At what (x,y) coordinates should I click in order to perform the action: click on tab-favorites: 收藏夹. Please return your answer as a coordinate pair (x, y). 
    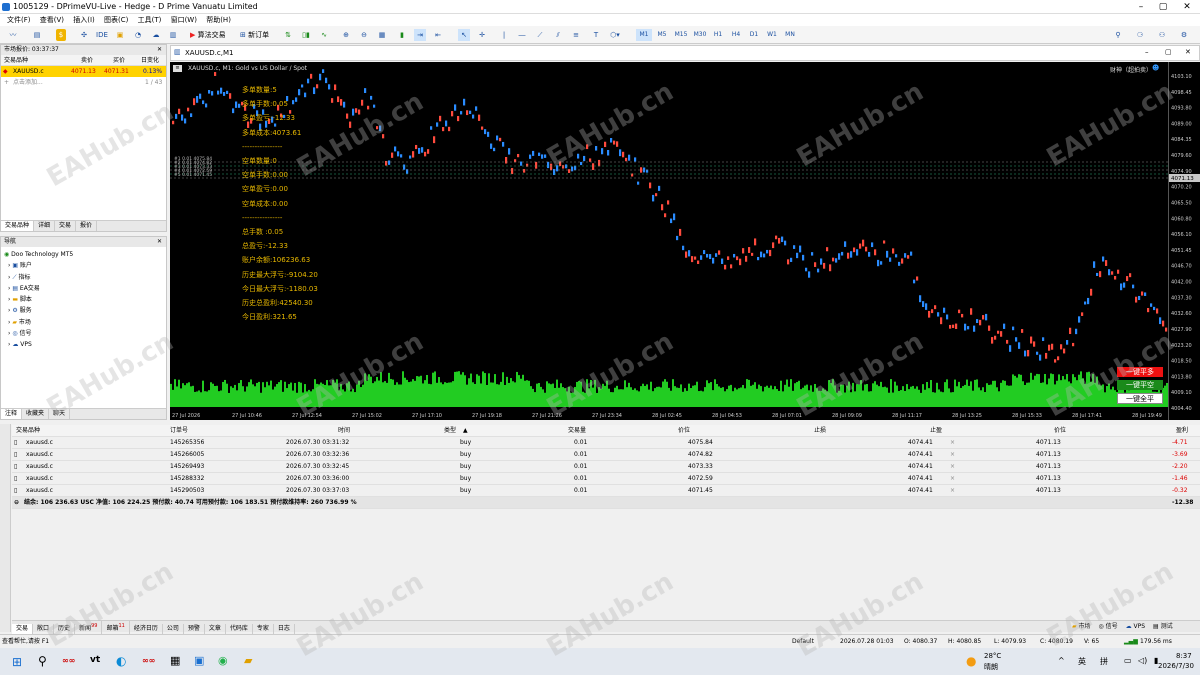
    Looking at the image, I should click on (36, 414).